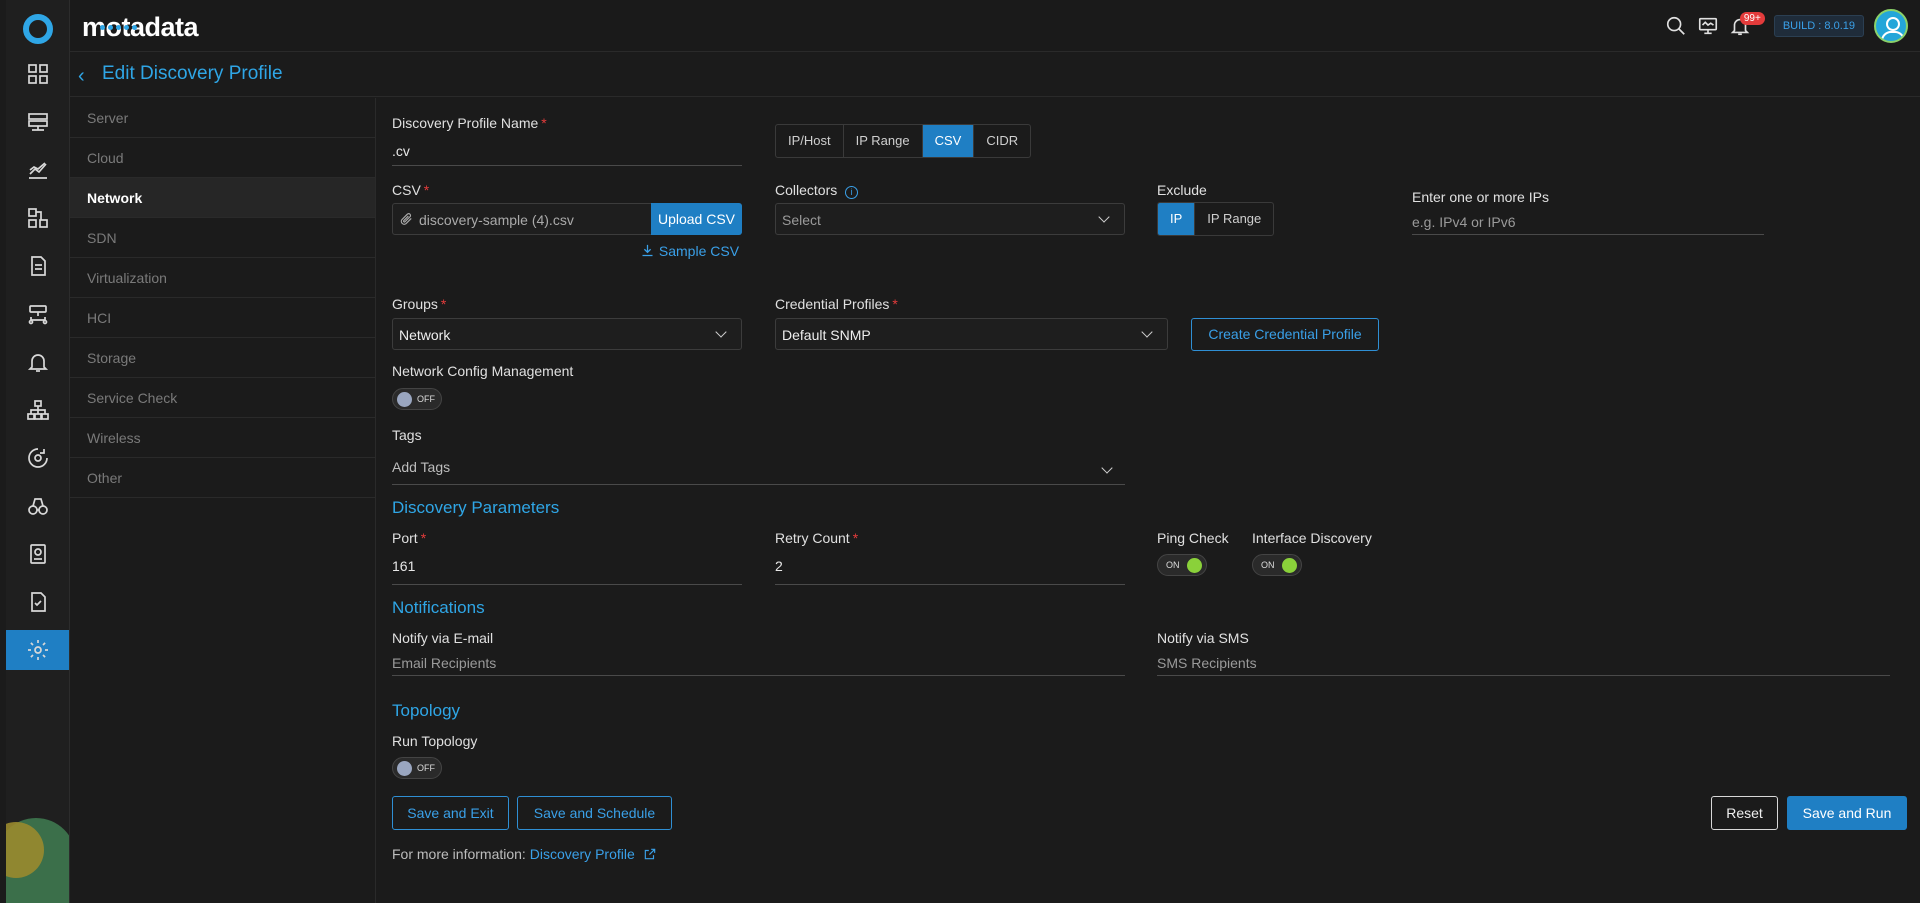 This screenshot has height=903, width=1920. I want to click on groups-select: Network, so click(567, 334).